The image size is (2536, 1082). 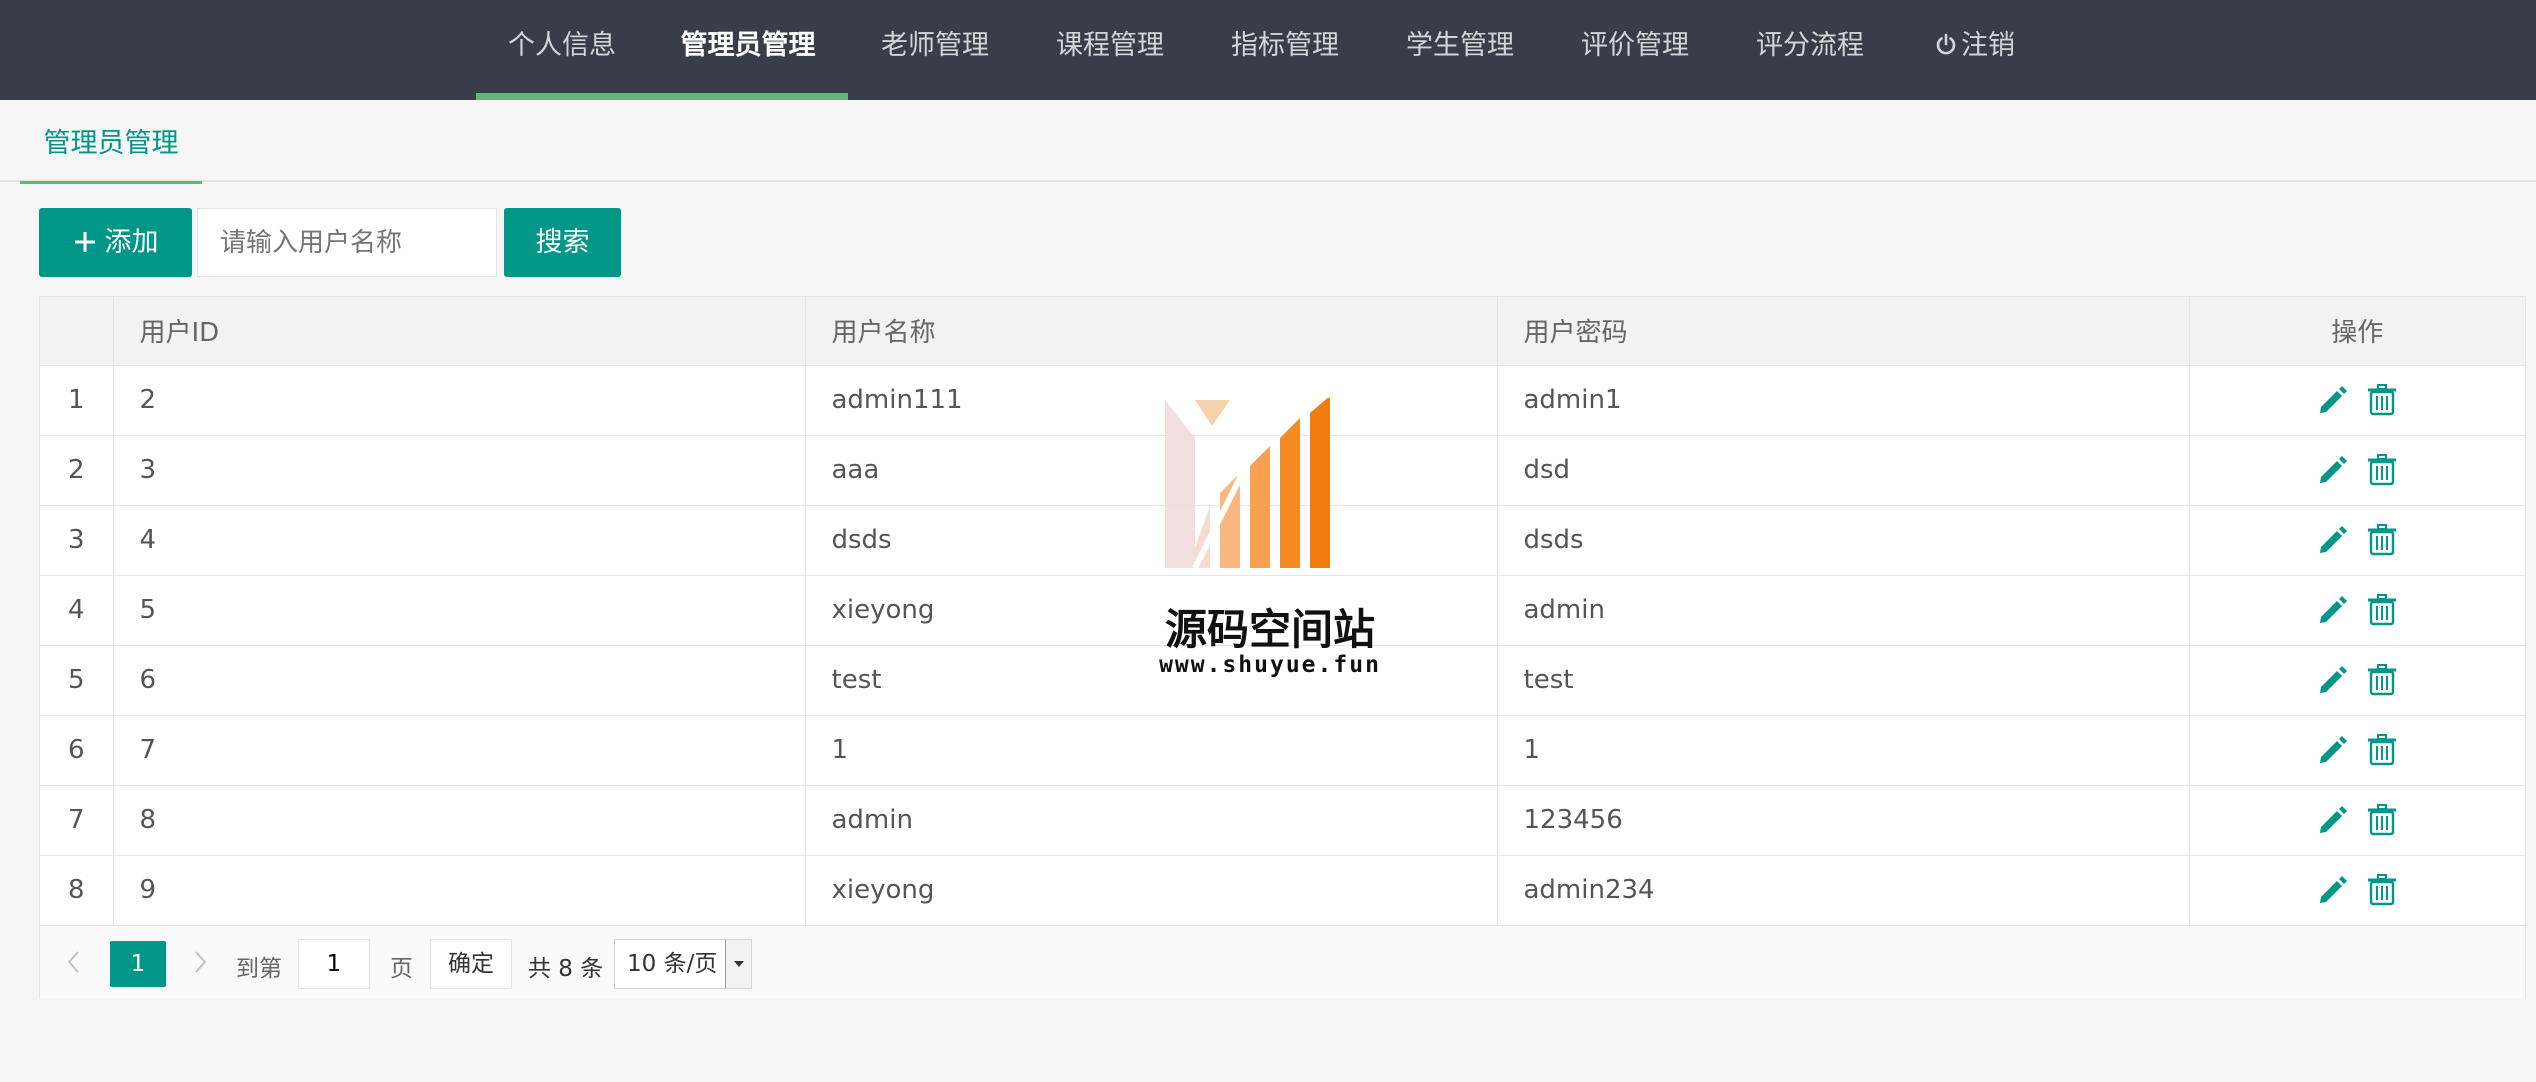 What do you see at coordinates (459, 750) in the screenshot?
I see `cell-user-id: 7` at bounding box center [459, 750].